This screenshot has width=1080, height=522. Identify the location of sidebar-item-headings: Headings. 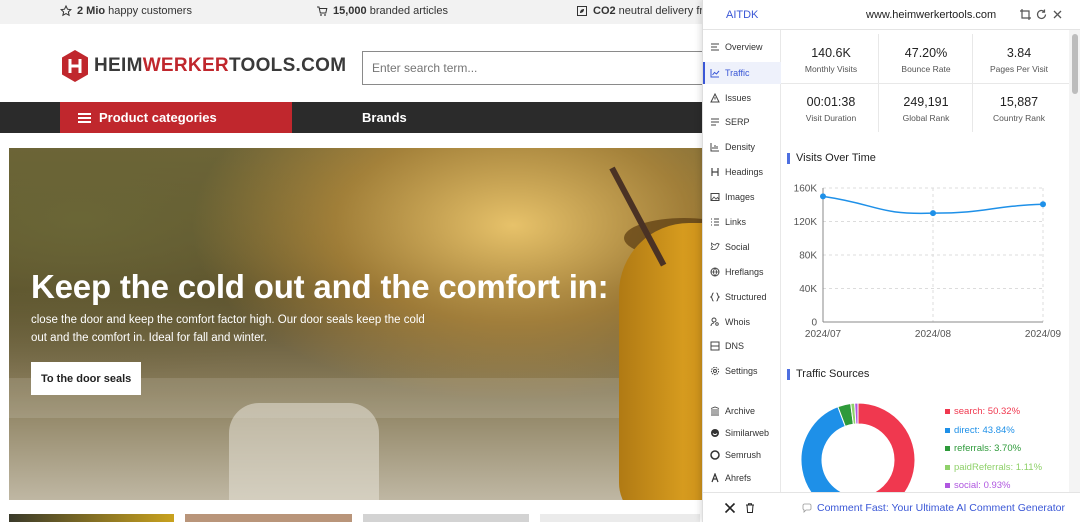
(742, 172).